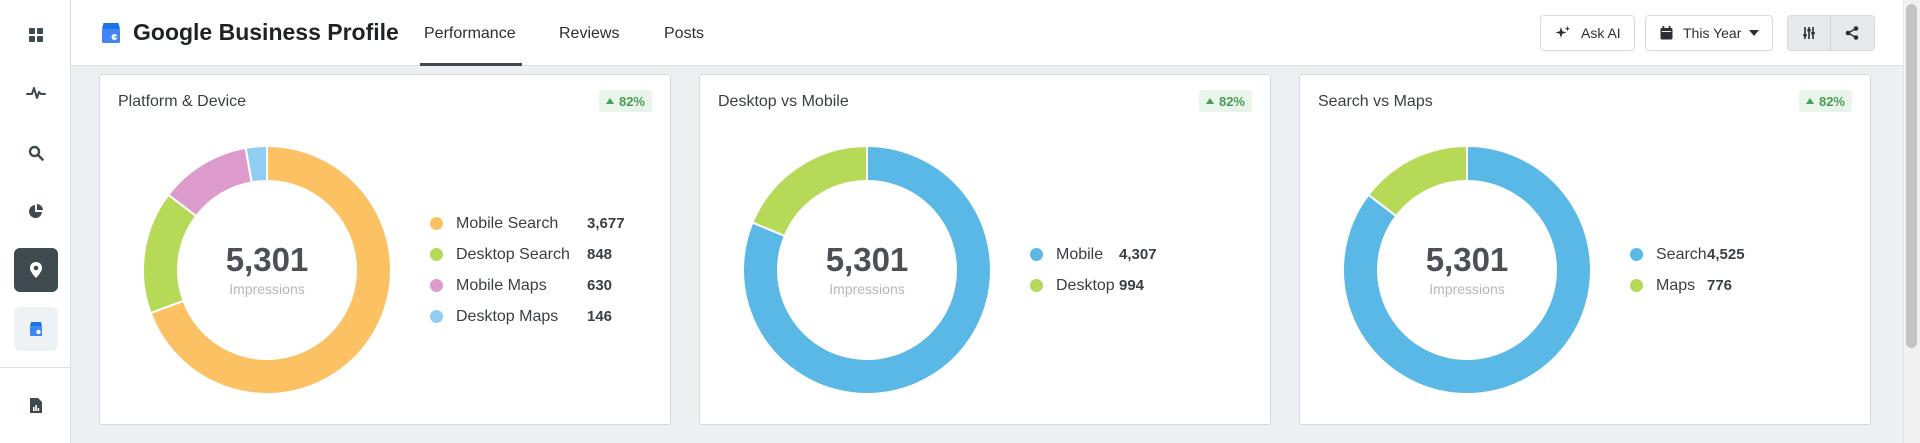  I want to click on share-button, so click(1852, 33).